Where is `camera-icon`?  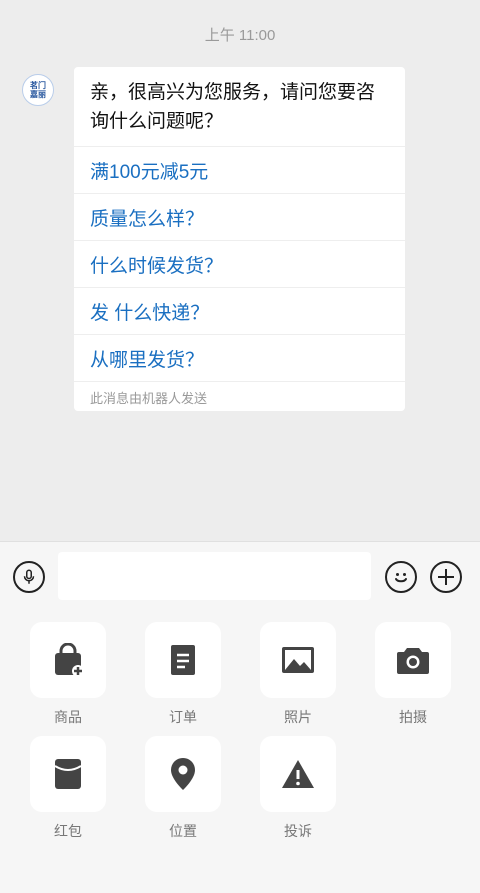 camera-icon is located at coordinates (413, 661).